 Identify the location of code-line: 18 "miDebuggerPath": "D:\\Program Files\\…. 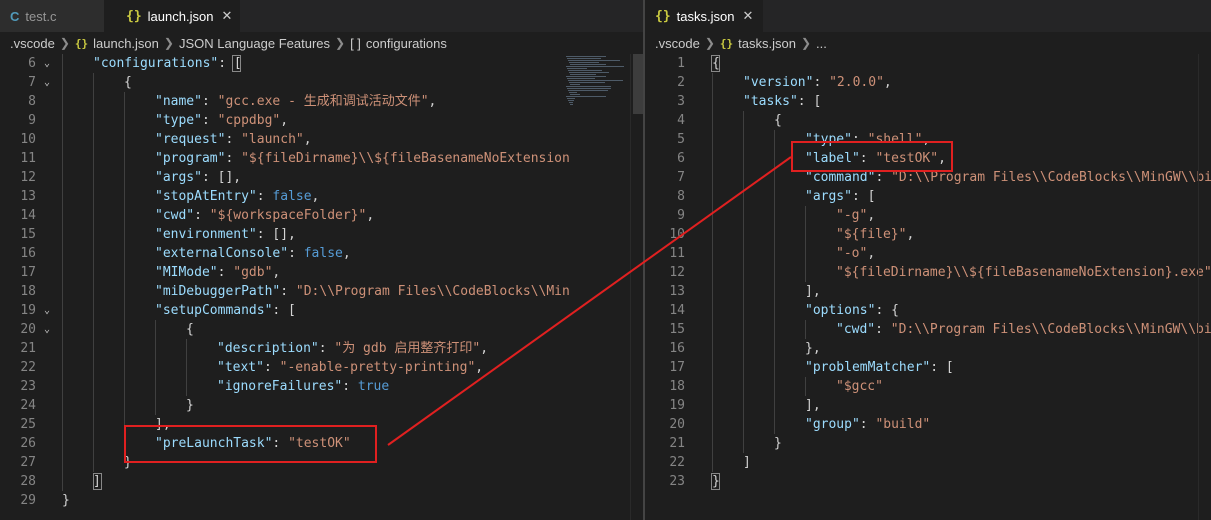
(321, 291).